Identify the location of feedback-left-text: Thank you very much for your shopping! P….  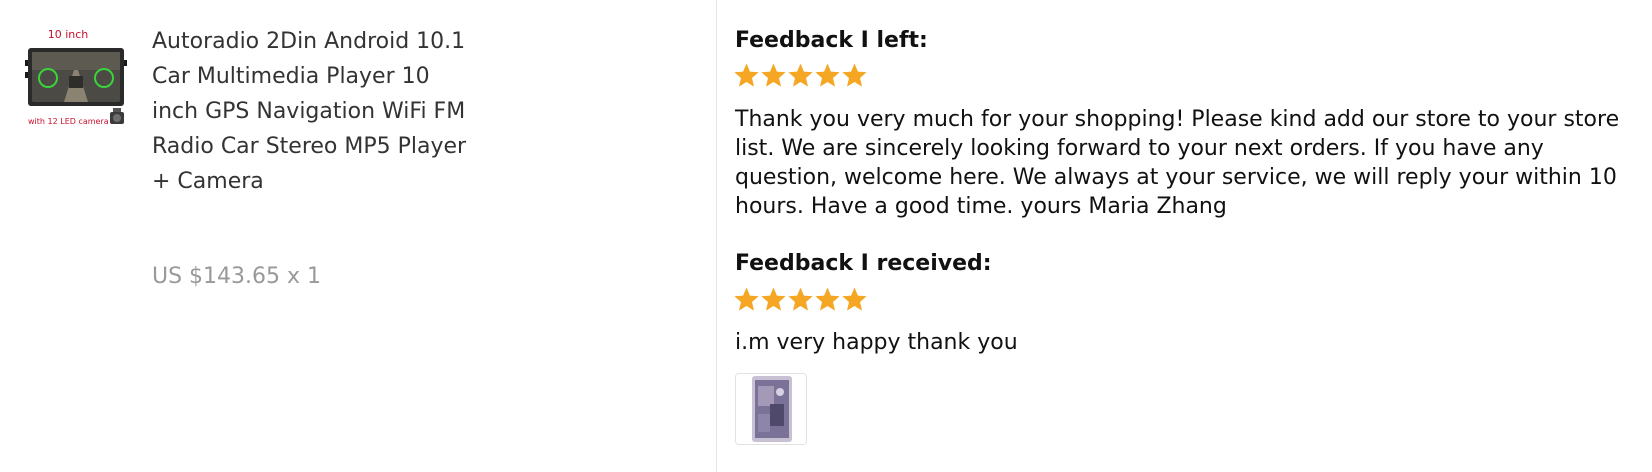
(1177, 163).